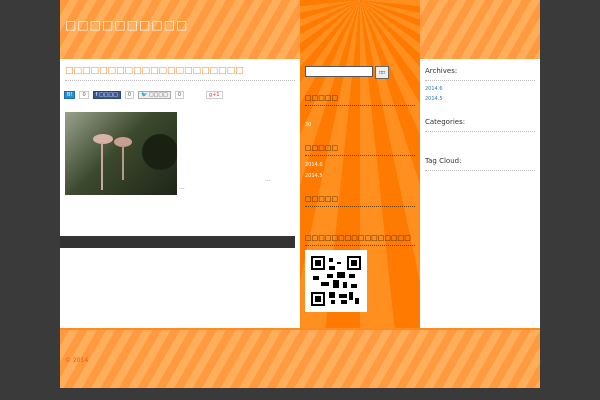 This screenshot has height=400, width=600. What do you see at coordinates (360, 155) in the screenshot?
I see `widget-2-divider` at bounding box center [360, 155].